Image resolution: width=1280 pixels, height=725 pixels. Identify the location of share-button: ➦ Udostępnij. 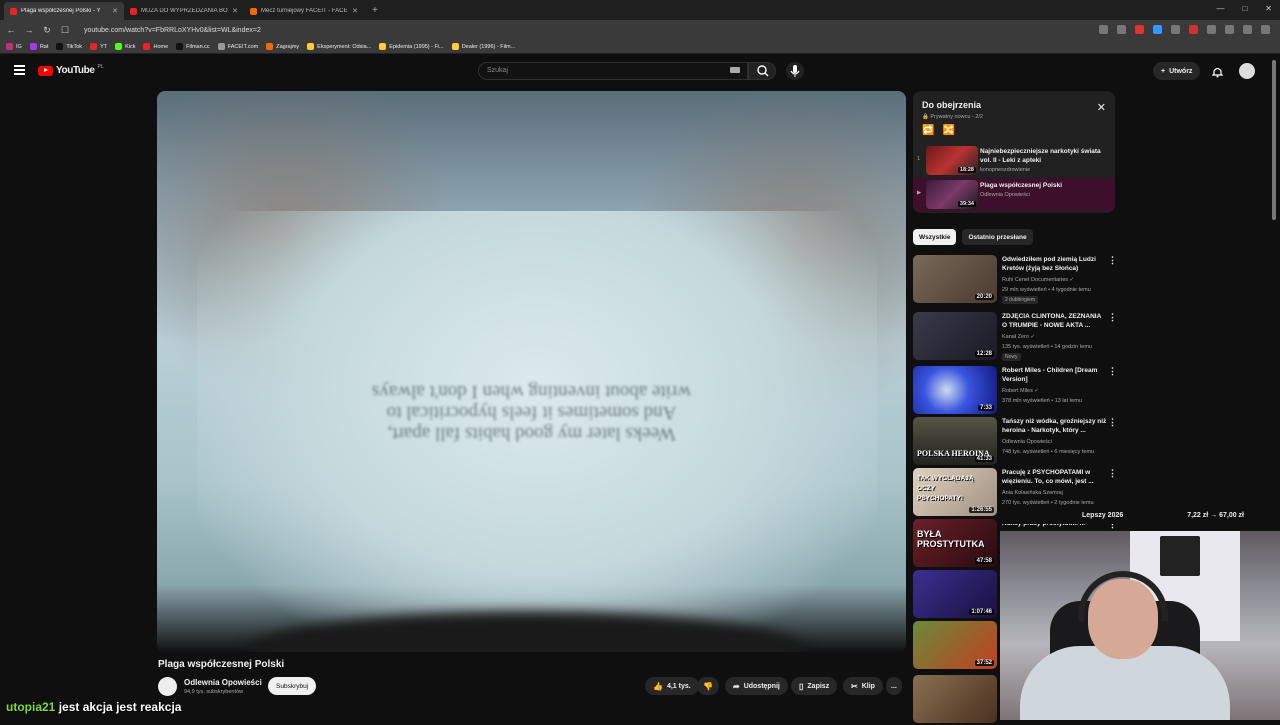
(756, 686).